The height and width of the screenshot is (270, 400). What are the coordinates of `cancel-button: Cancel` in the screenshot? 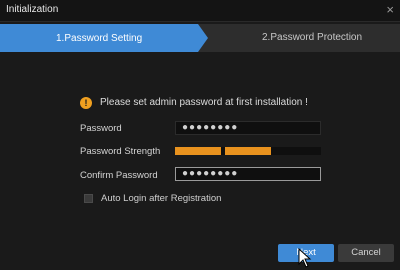 It's located at (366, 253).